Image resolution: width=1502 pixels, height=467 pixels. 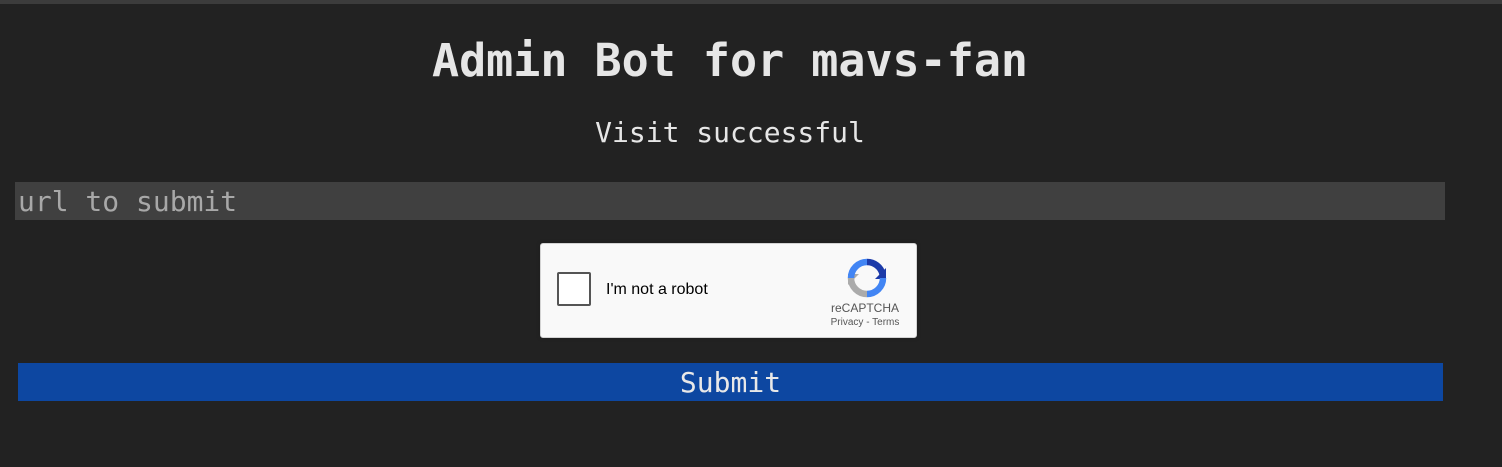 I want to click on status-message: Visit successful, so click(x=730, y=132).